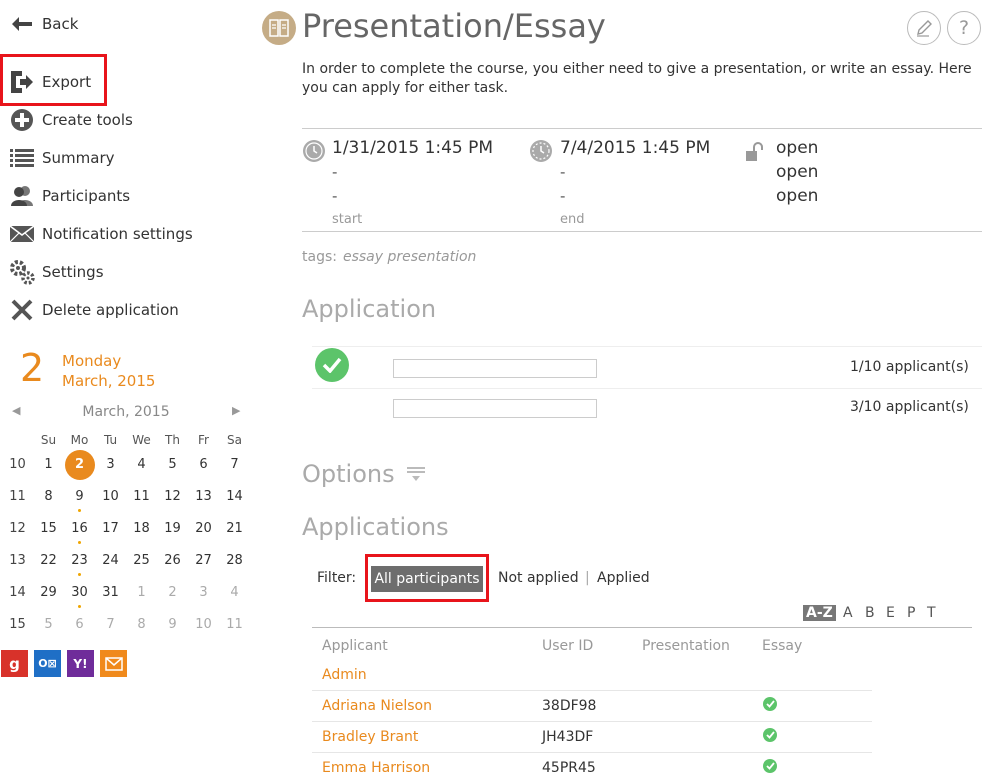  Describe the element at coordinates (93, 310) in the screenshot. I see `sidebar-item-delete-application: Delete application` at that location.